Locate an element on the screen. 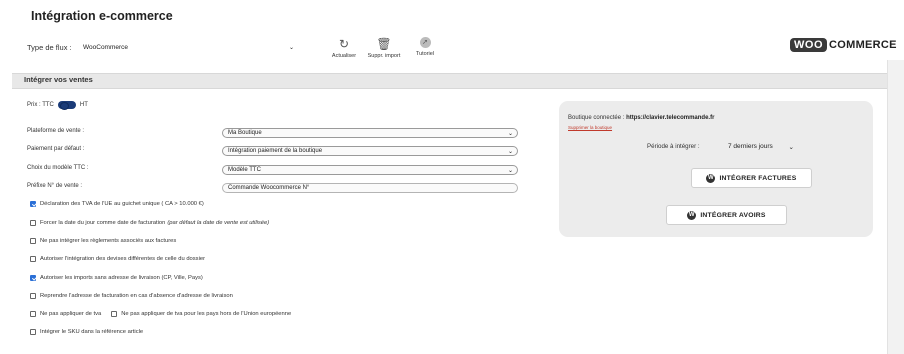 The width and height of the screenshot is (904, 354). section-title: Intégrer vos ventes is located at coordinates (58, 79).